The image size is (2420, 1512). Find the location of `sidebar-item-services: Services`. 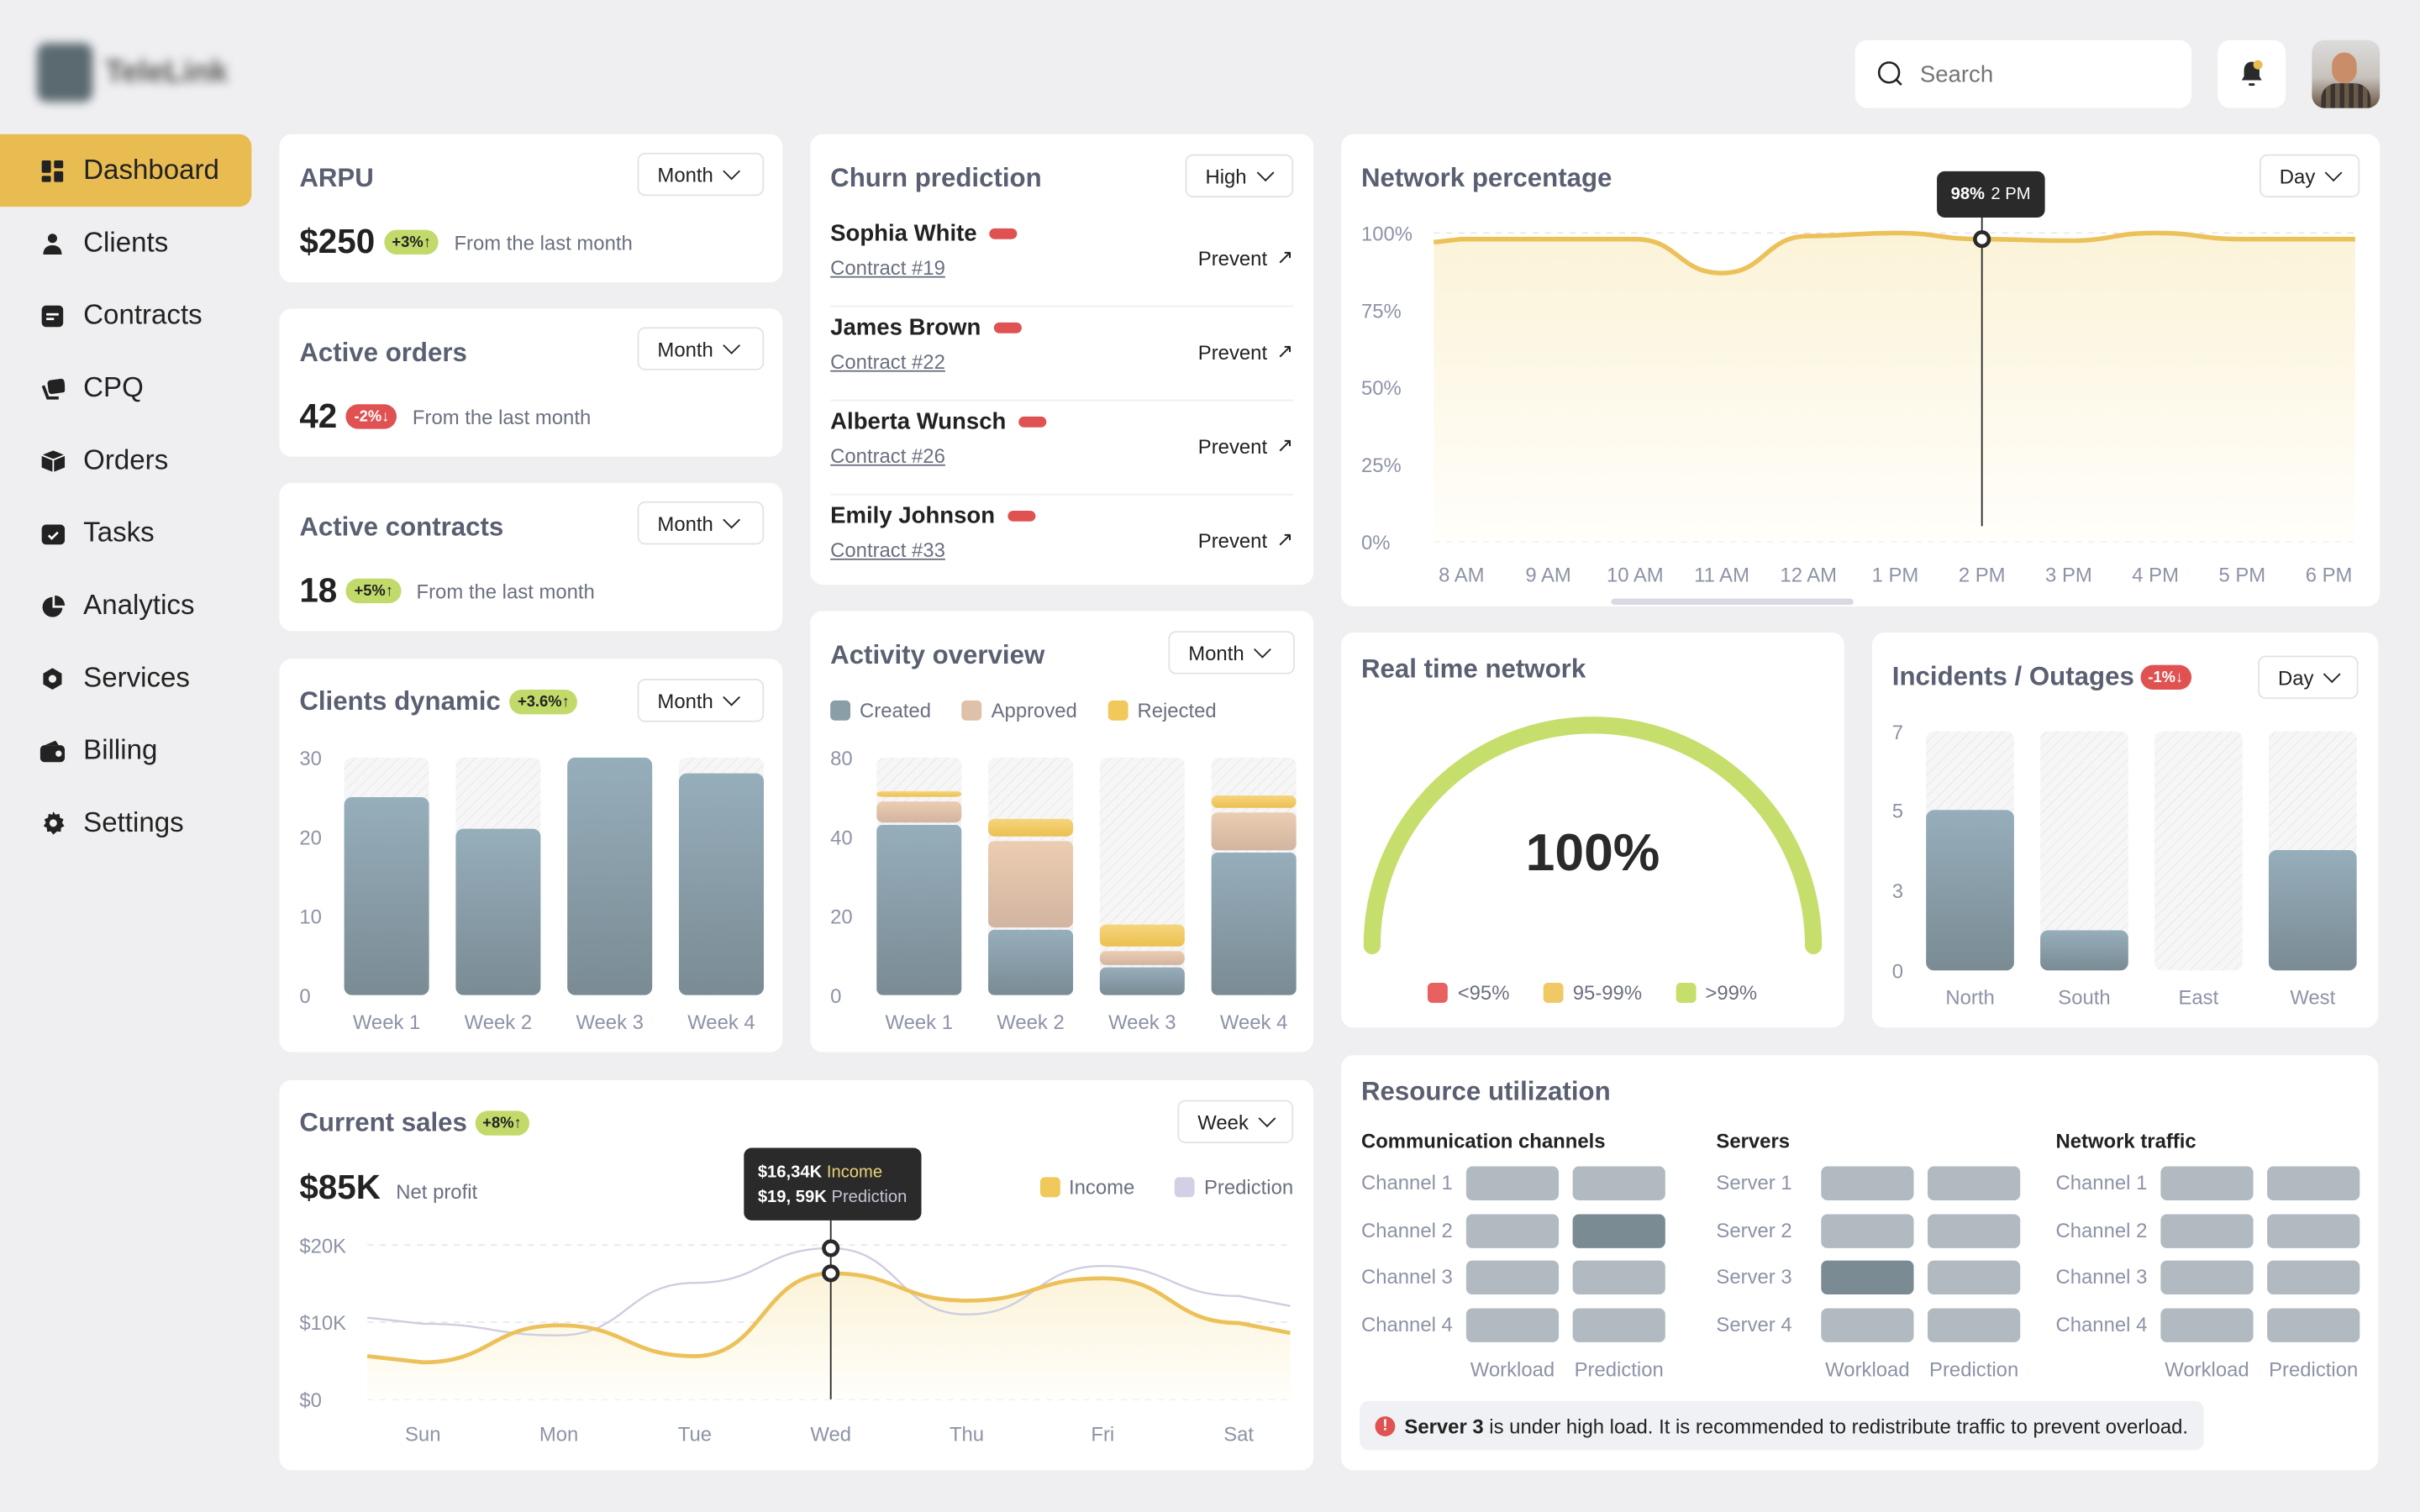

sidebar-item-services: Services is located at coordinates (125, 678).